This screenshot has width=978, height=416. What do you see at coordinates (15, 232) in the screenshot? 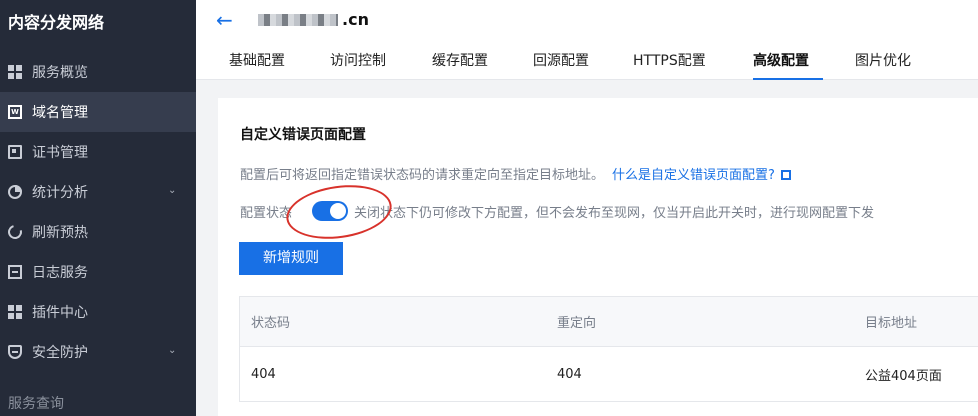
I see `refresh-icon` at bounding box center [15, 232].